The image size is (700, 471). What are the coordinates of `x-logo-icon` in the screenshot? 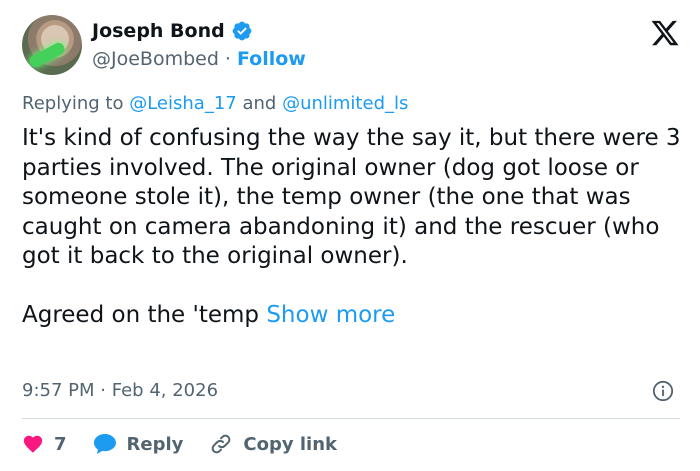 It's located at (665, 33).